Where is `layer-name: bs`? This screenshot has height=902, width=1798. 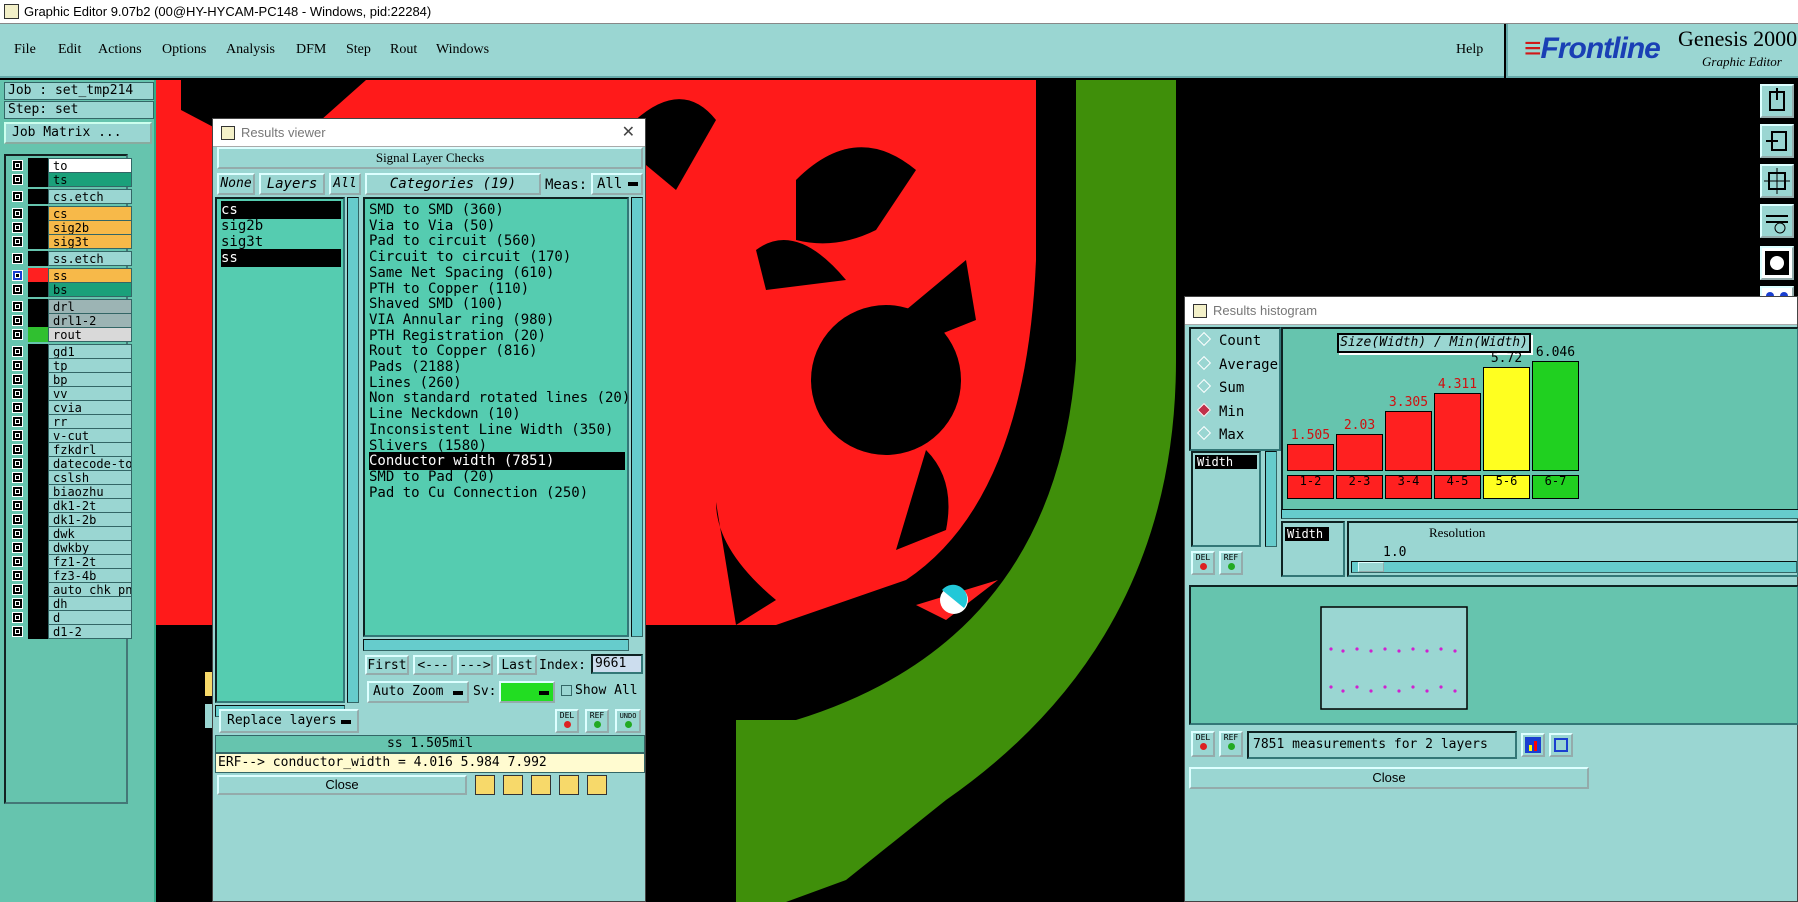 layer-name: bs is located at coordinates (90, 289).